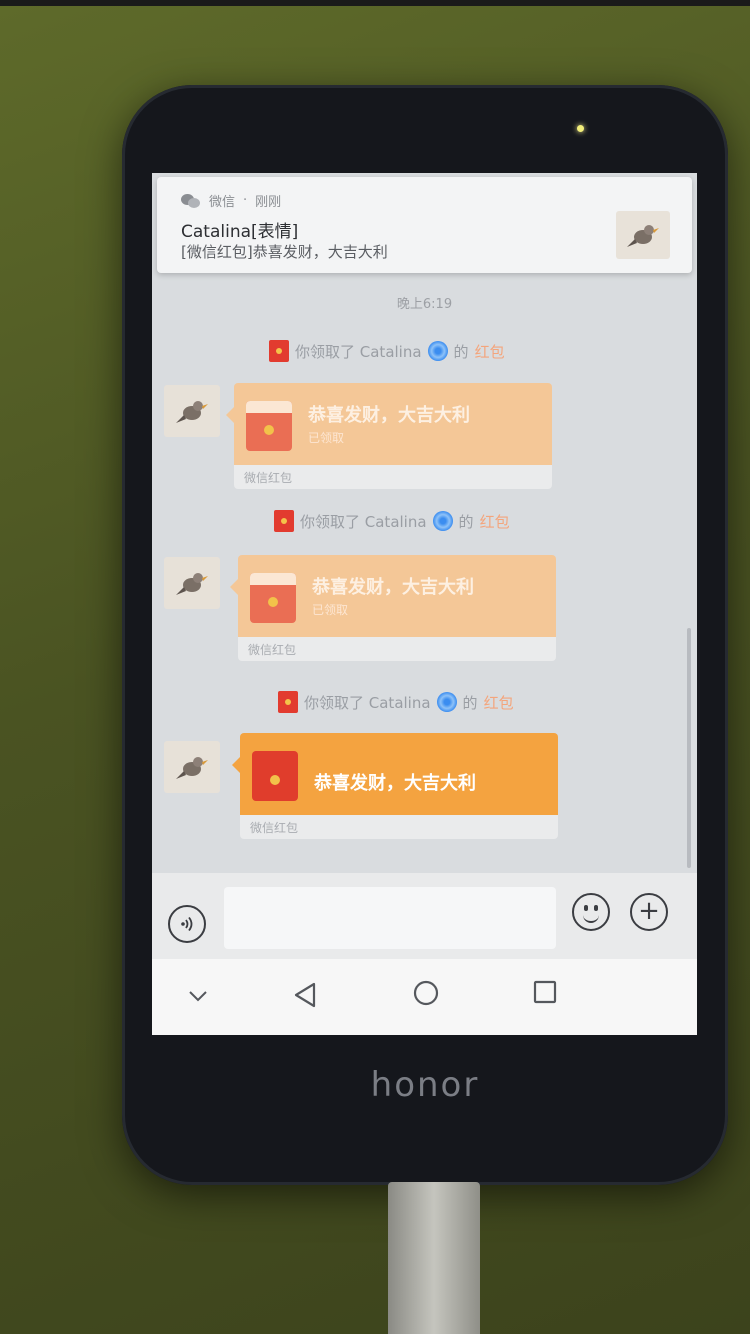  I want to click on brand-logo: honor, so click(425, 1085).